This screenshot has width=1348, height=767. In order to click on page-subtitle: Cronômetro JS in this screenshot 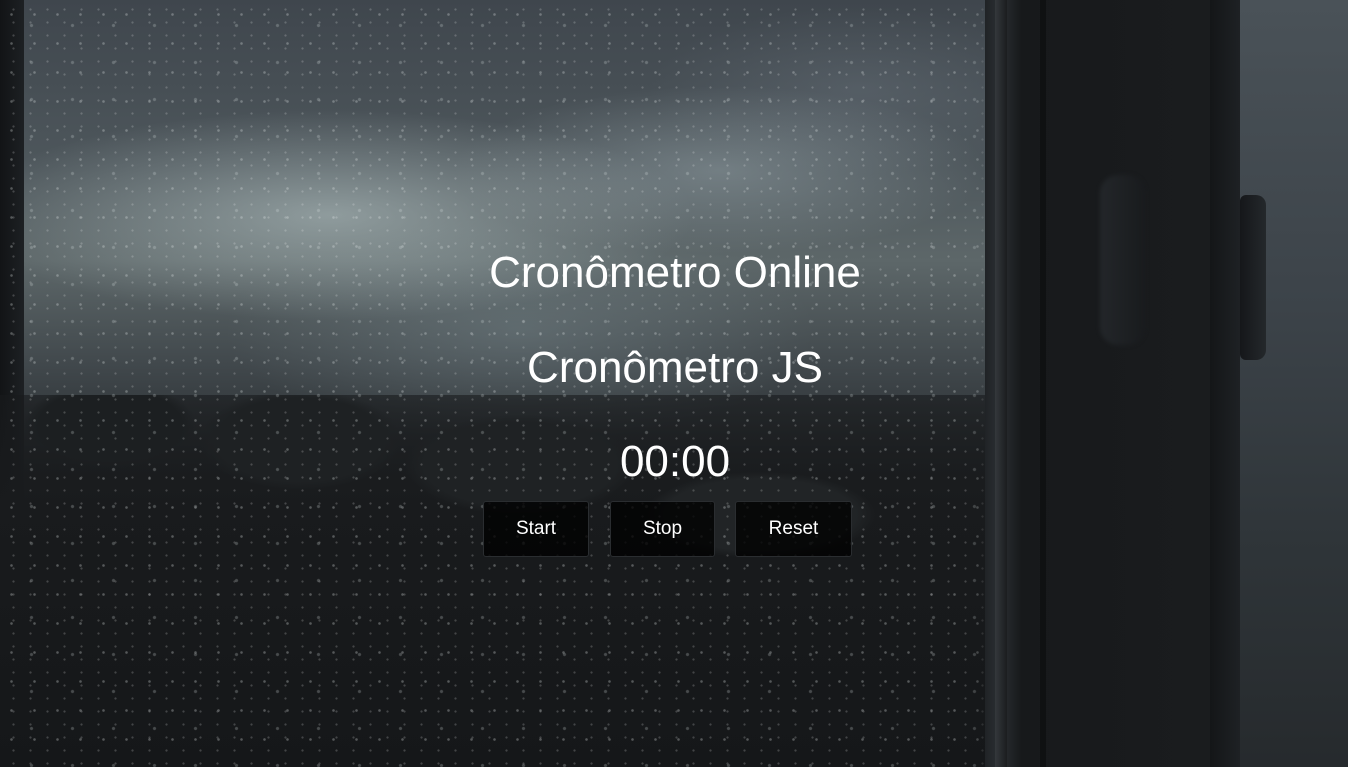, I will do `click(675, 367)`.